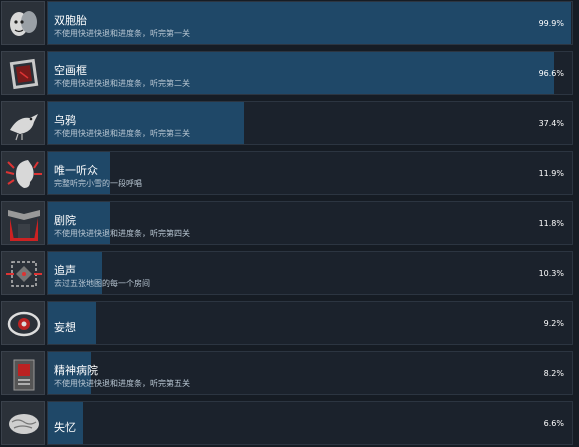  I want to click on progress-bar: 失忆 6.6%, so click(310, 423).